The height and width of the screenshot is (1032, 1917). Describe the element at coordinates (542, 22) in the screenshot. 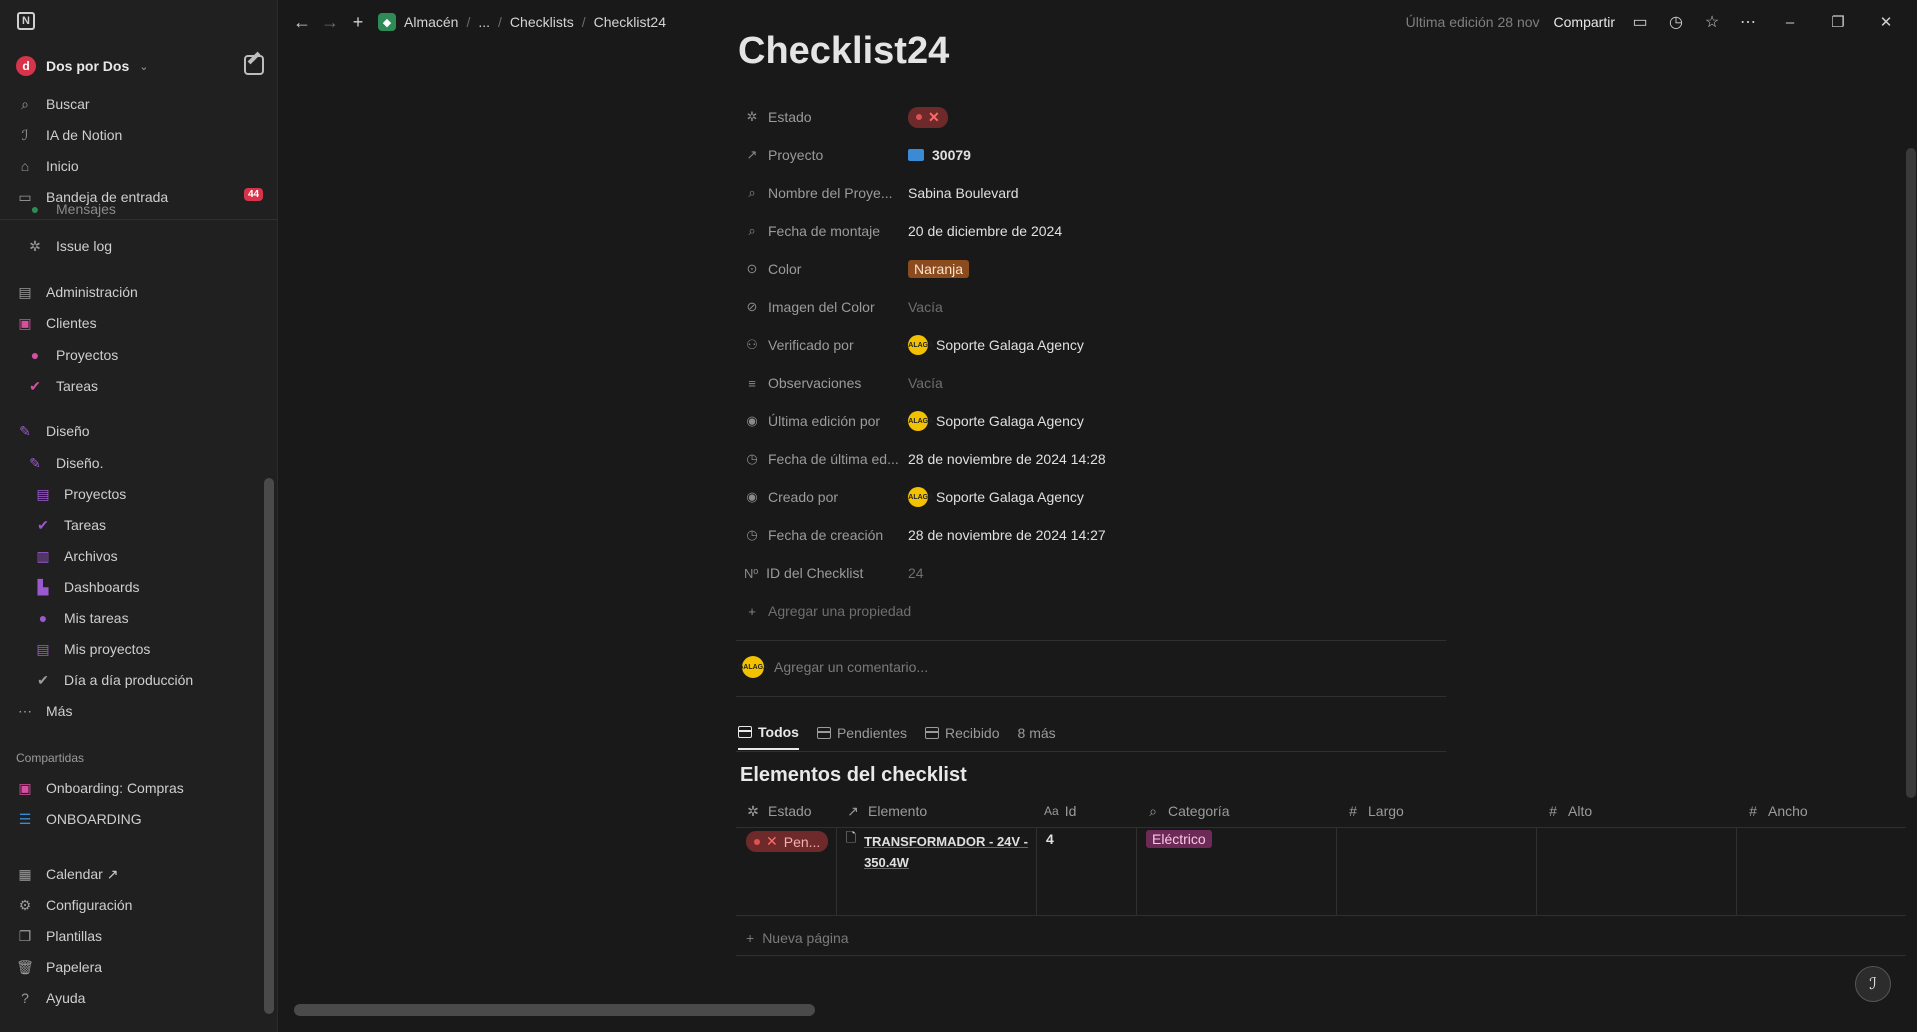

I see `breadcrumb-item: Checklists` at that location.